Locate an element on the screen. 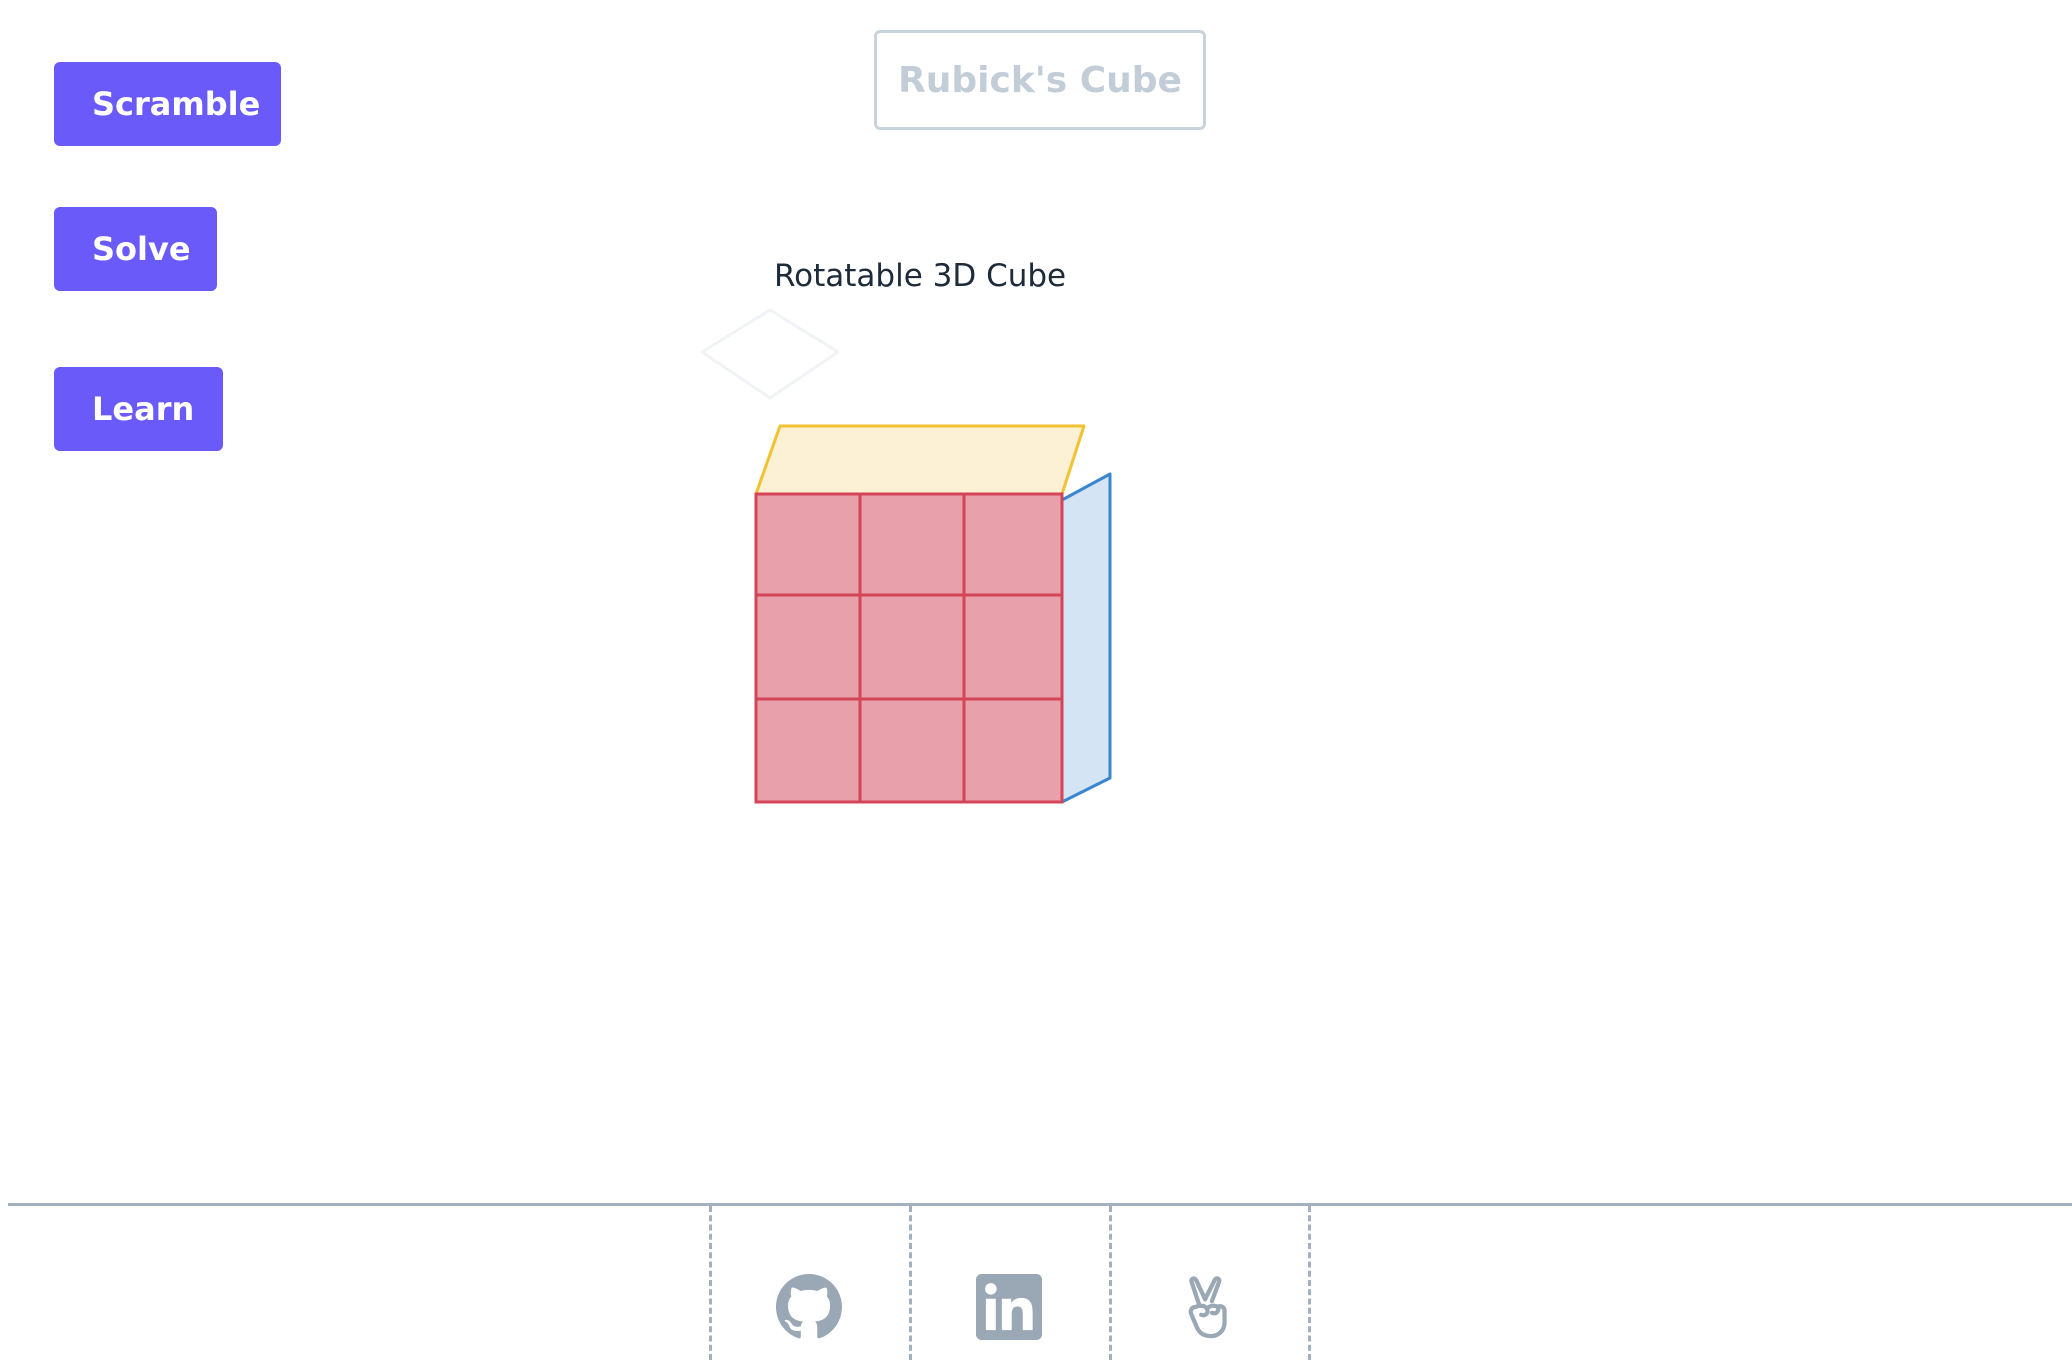 This screenshot has height=1360, width=2072. cube-shadow is located at coordinates (770, 354).